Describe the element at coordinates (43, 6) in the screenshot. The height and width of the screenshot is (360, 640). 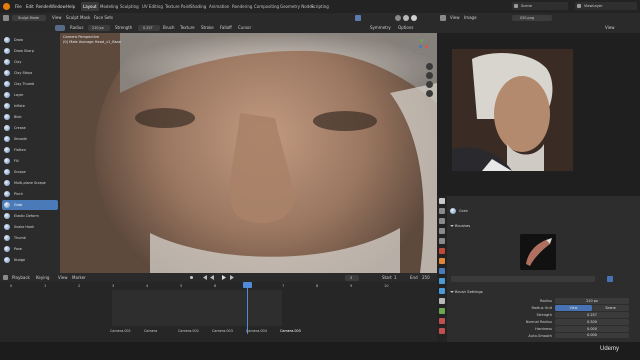
I see `menu-render: Render` at that location.